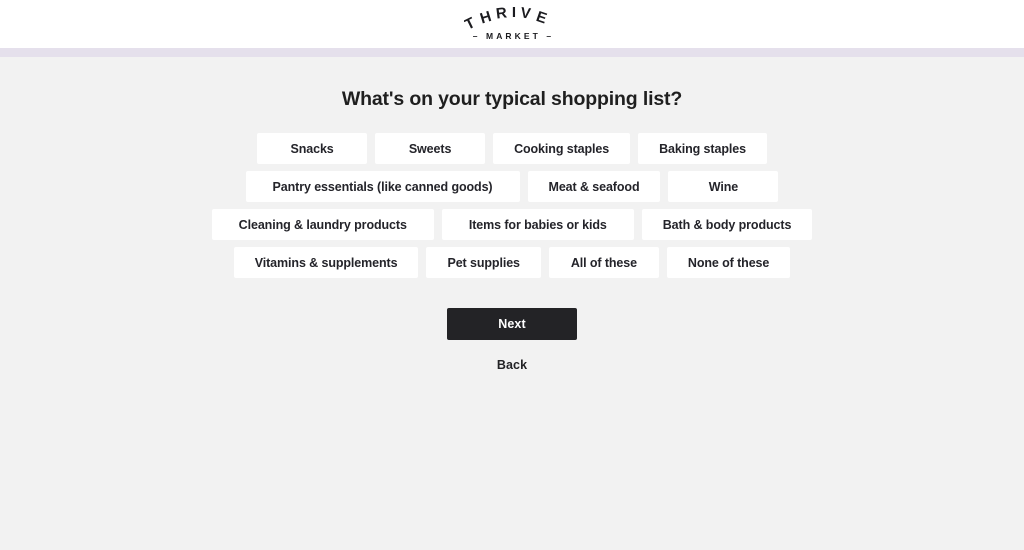 The width and height of the screenshot is (1024, 550). Describe the element at coordinates (562, 148) in the screenshot. I see `option-chip: Cooking staples` at that location.